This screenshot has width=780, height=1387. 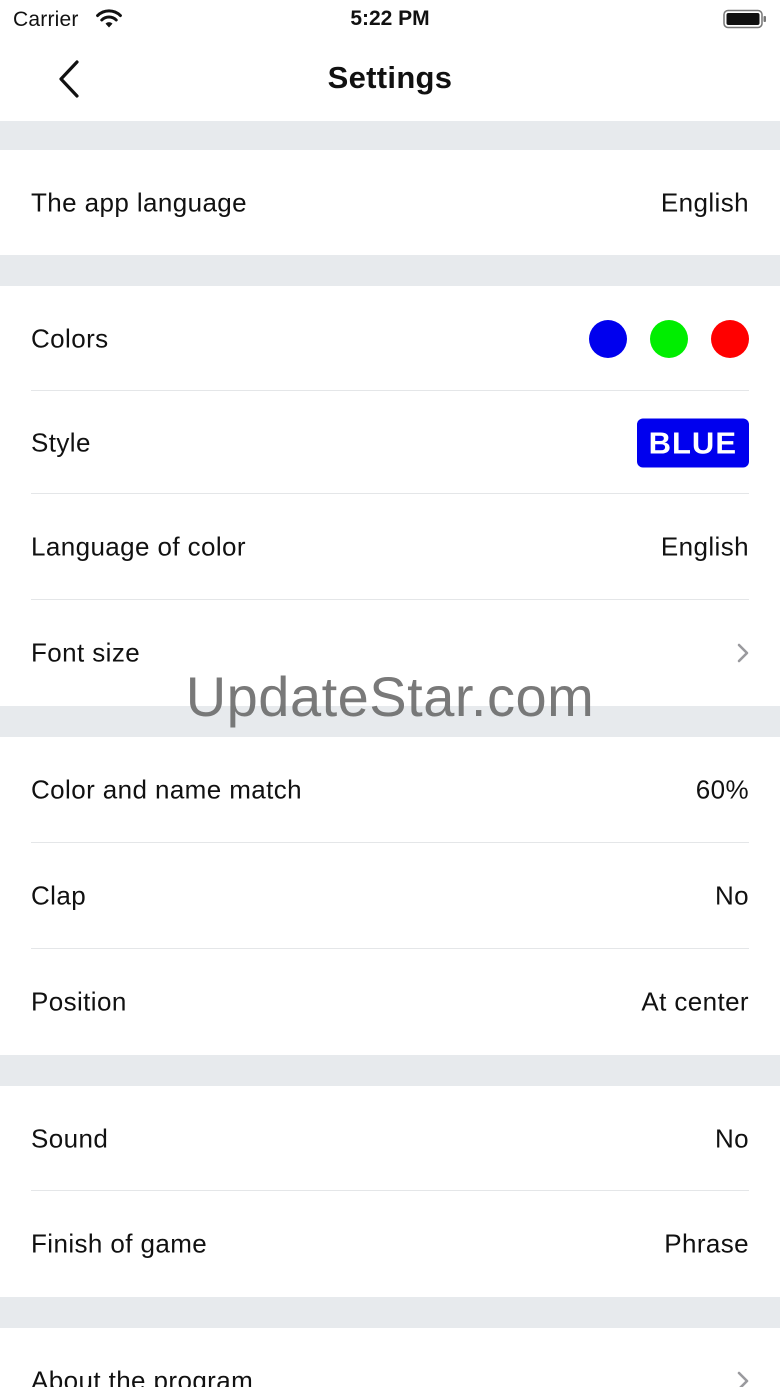 I want to click on finish-of-game-label: Finish of game, so click(x=119, y=1243).